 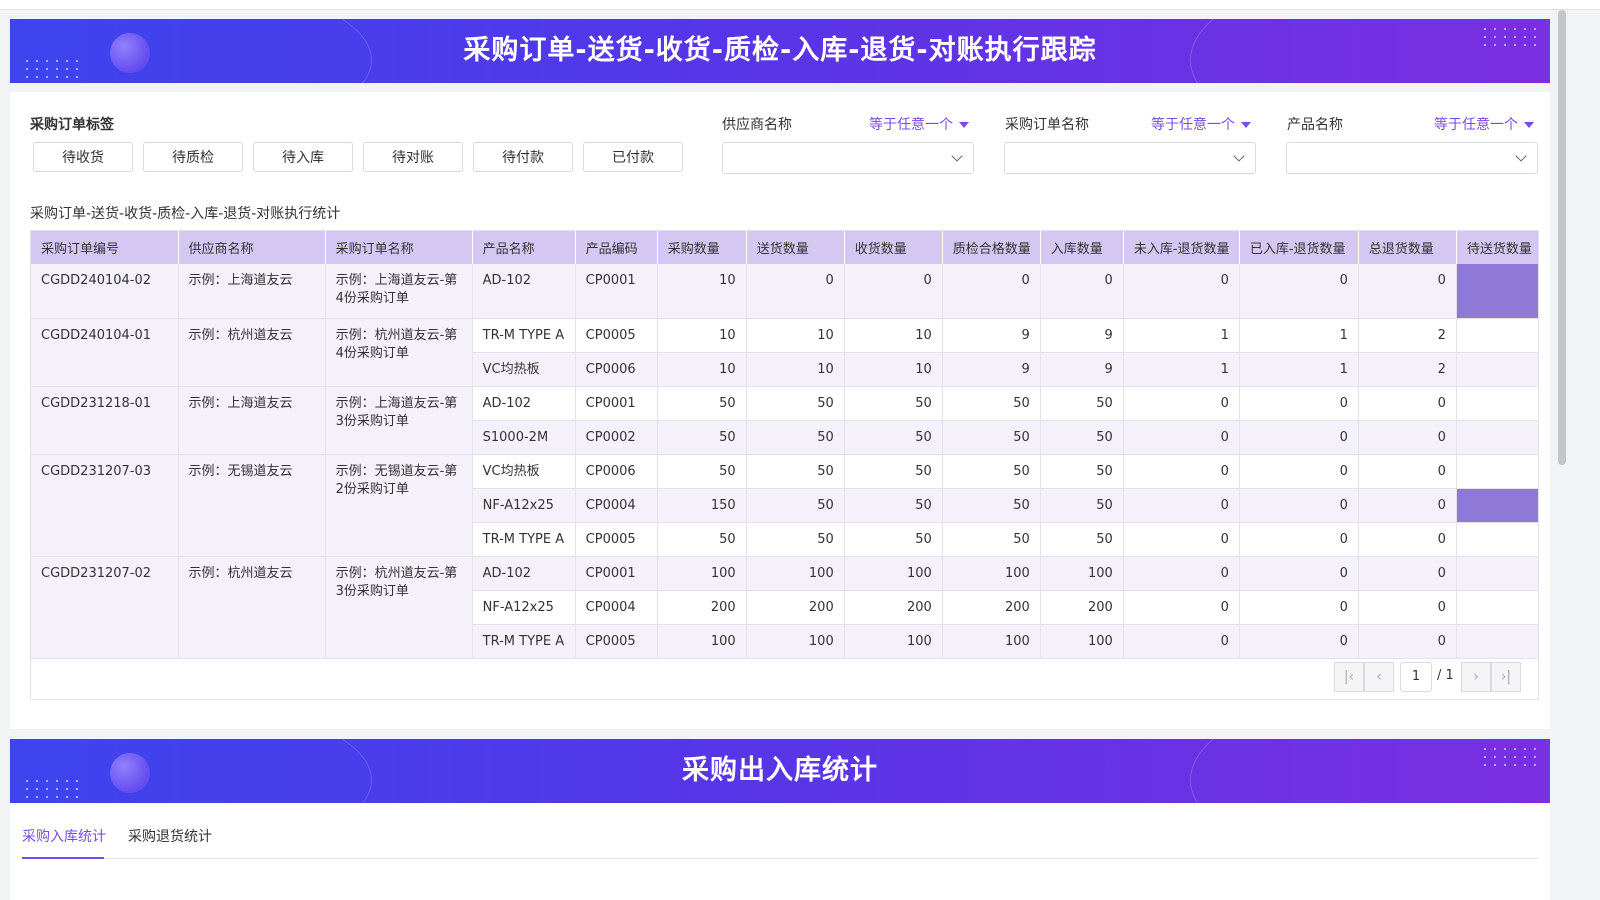 I want to click on order-name-cell: 示例：杭州道友云-第3份采购订单, so click(x=399, y=607).